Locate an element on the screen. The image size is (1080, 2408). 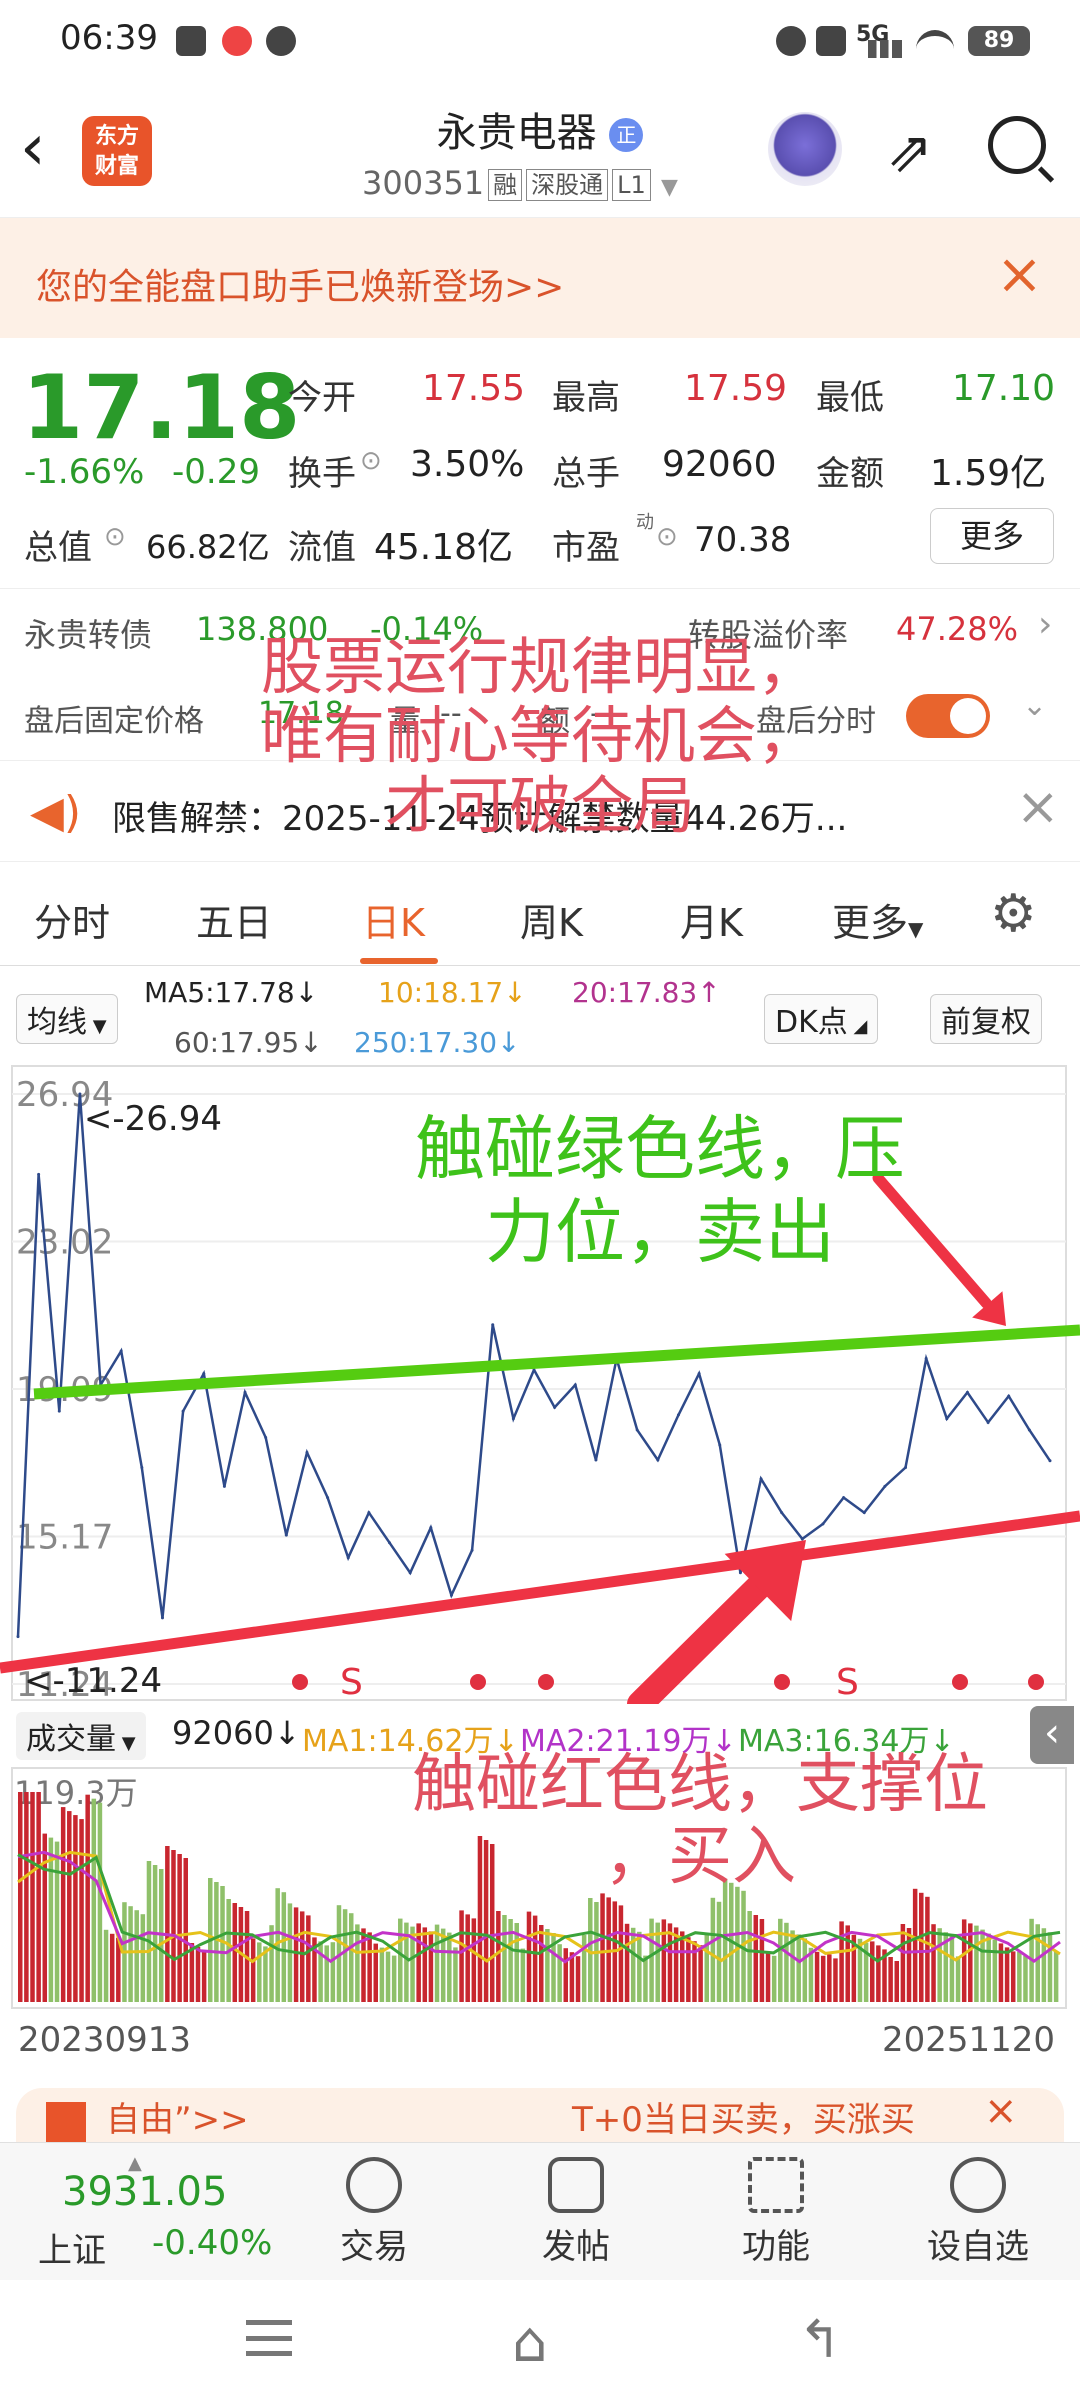
share-icon: ⇗ is located at coordinates (909, 152).